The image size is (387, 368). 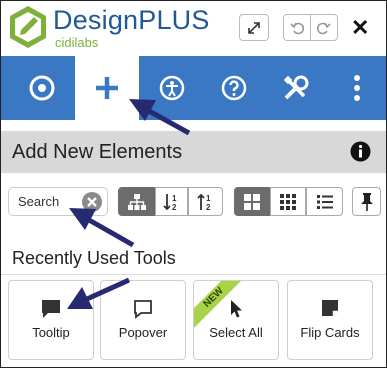 I want to click on tab-target, so click(x=42, y=88).